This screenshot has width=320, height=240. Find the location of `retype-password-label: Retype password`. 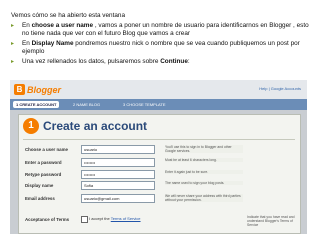

retype-password-label: Retype password is located at coordinates (43, 174).